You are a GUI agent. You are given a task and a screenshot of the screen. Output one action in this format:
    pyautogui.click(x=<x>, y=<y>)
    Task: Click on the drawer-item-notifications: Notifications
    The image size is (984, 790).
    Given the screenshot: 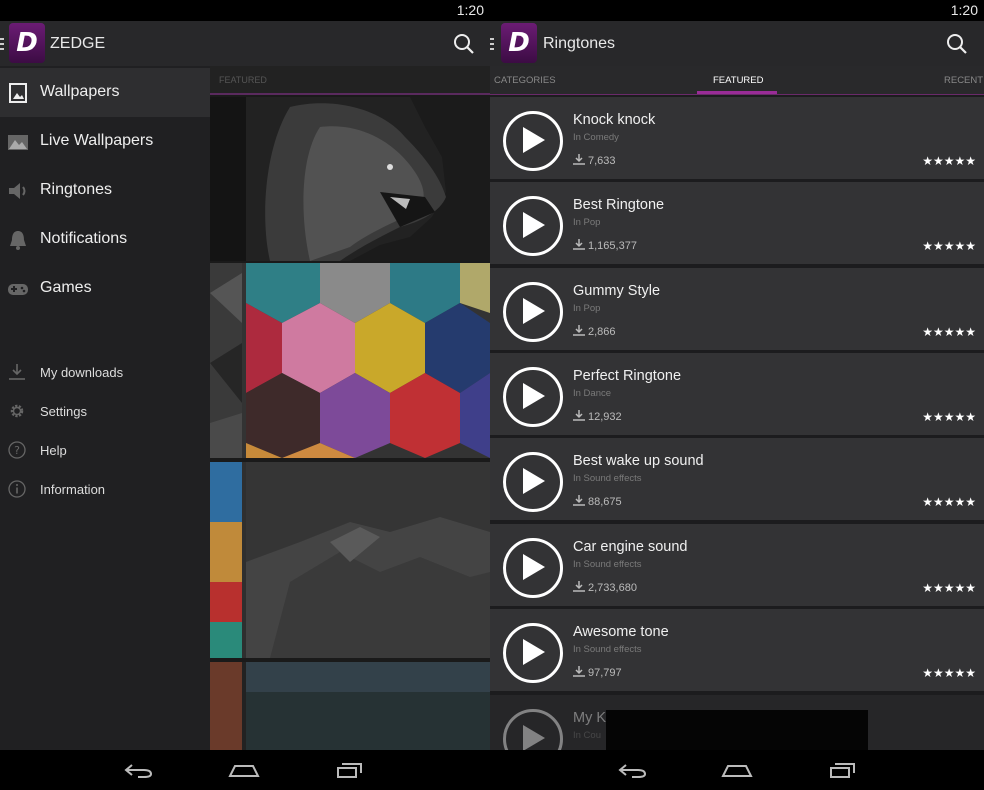 What is the action you would take?
    pyautogui.click(x=105, y=239)
    